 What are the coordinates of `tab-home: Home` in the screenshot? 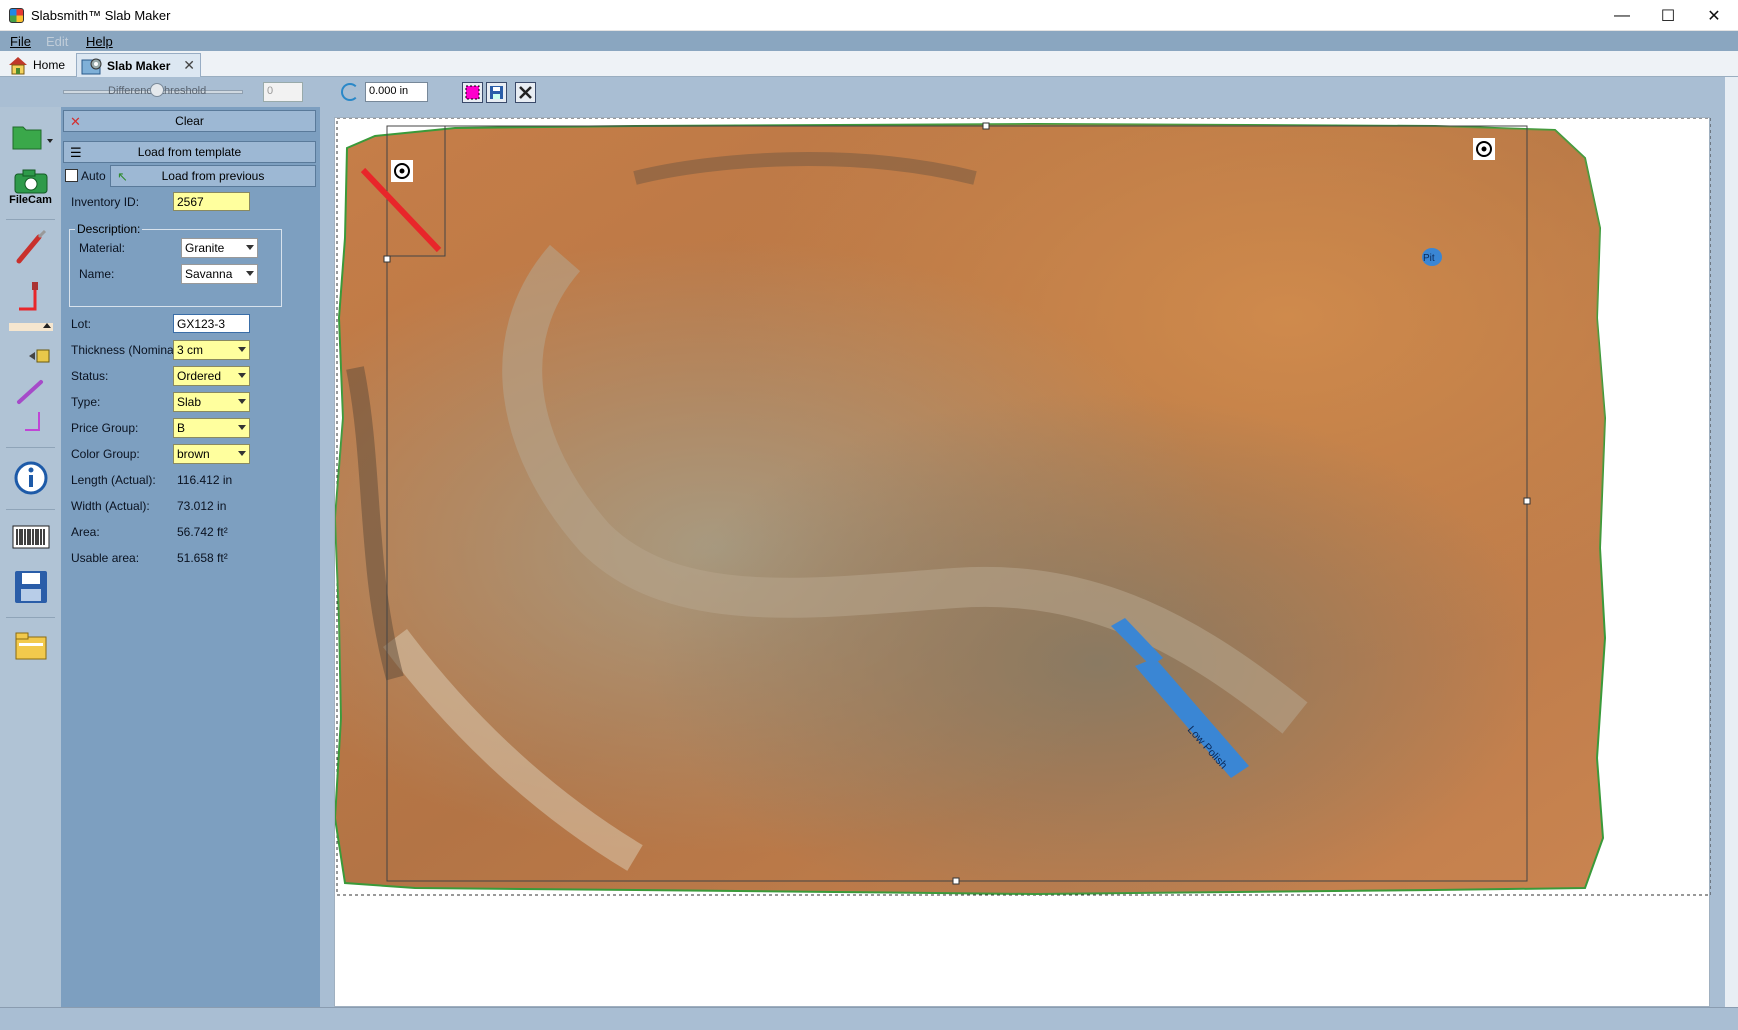 It's located at (38, 65).